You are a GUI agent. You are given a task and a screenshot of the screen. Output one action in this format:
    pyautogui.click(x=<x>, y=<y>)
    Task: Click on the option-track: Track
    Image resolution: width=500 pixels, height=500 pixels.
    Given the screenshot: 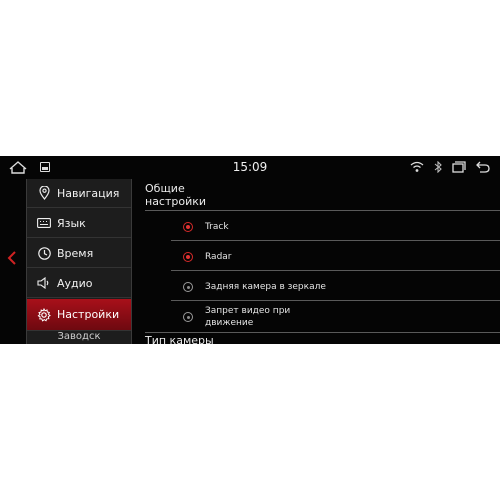 What is the action you would take?
    pyautogui.click(x=335, y=227)
    